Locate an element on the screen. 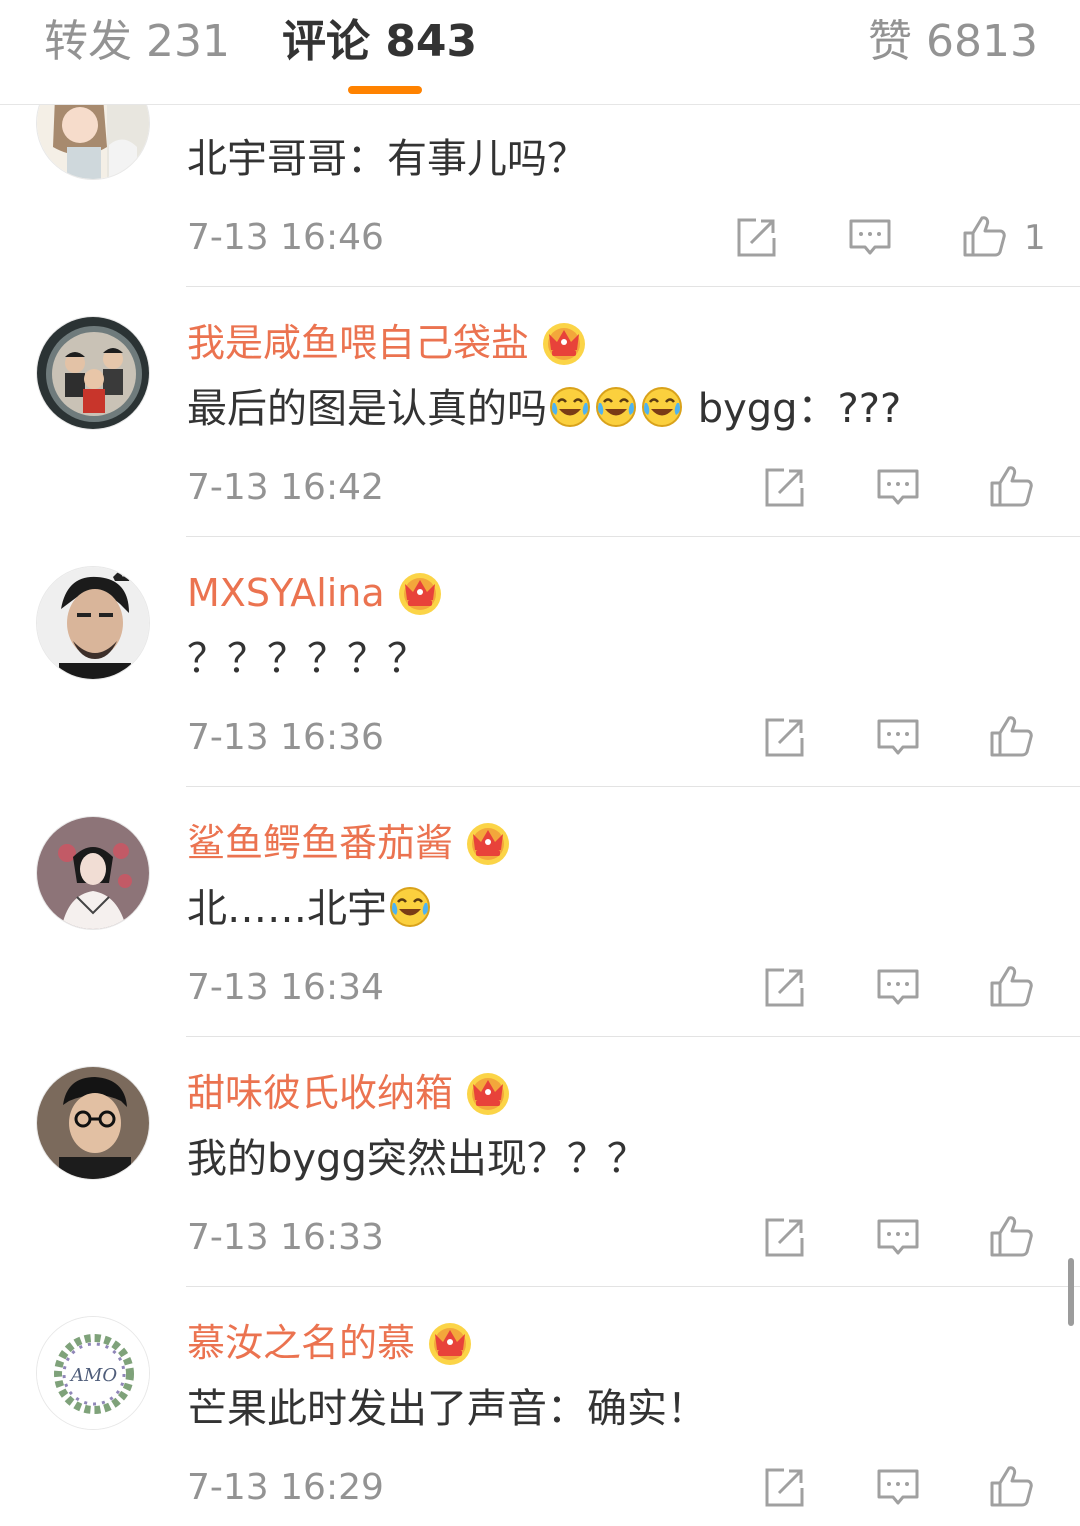 The image size is (1080, 1526). comment-time: 7-13 16:46 is located at coordinates (285, 237).